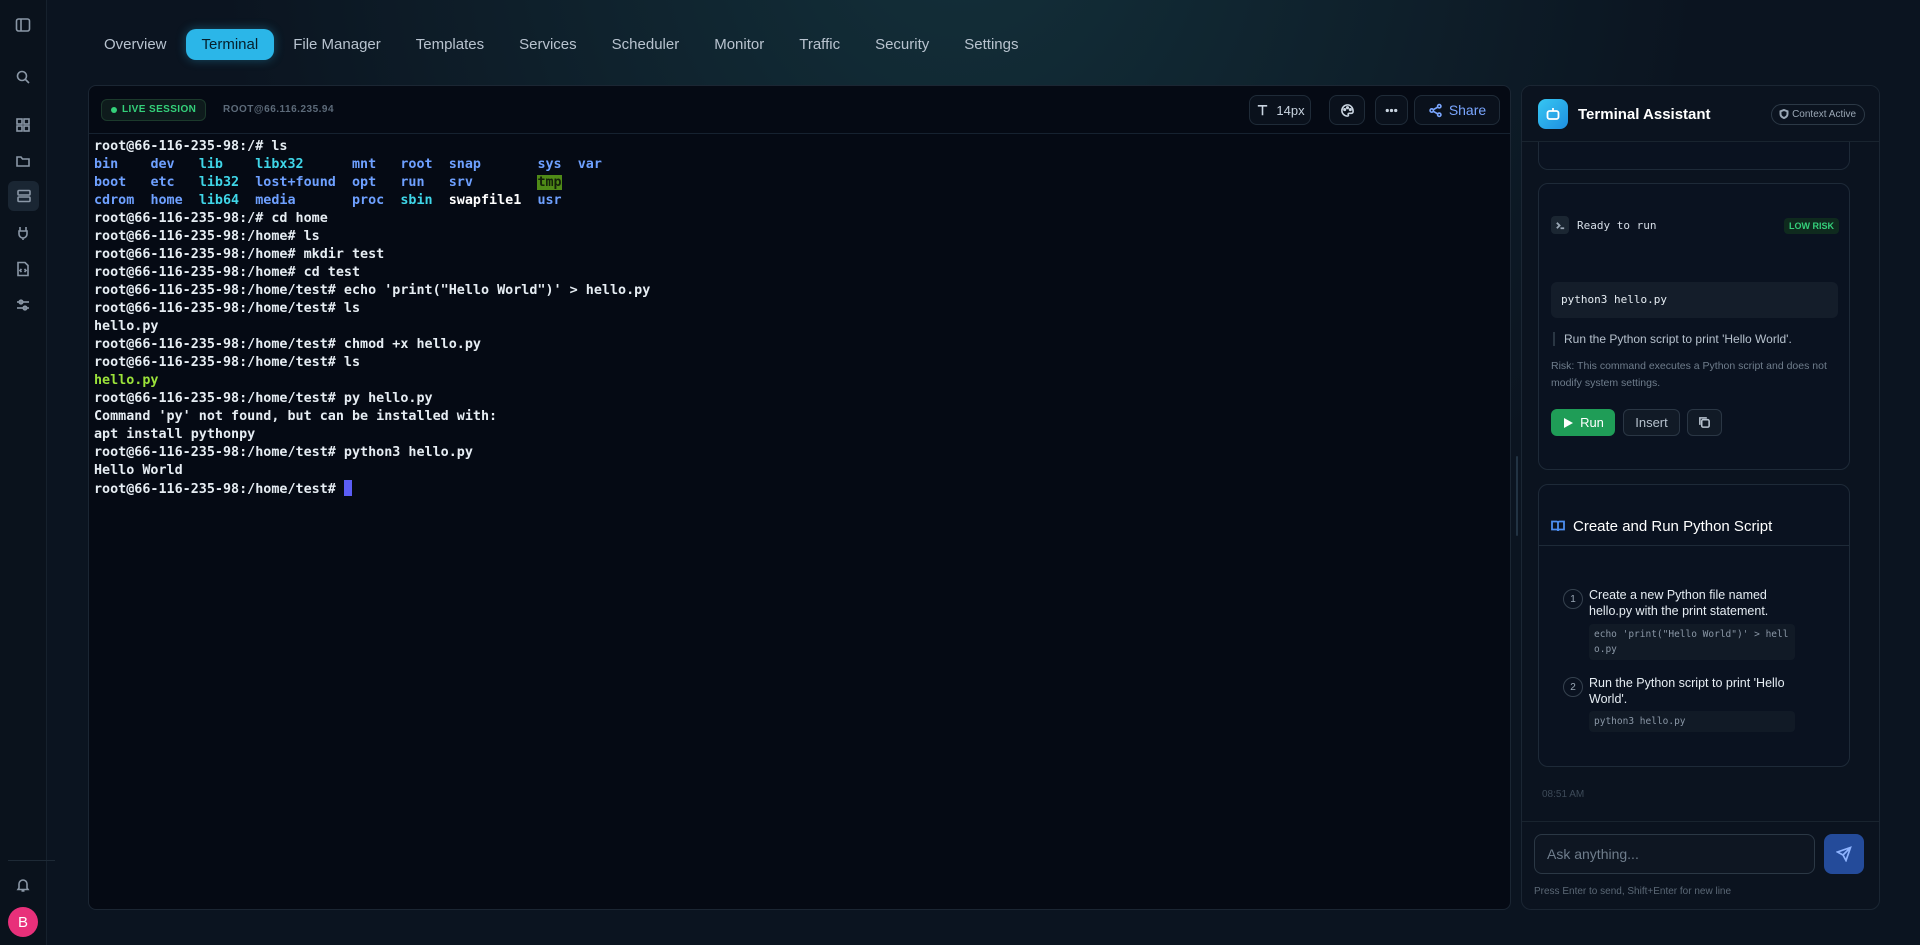 This screenshot has height=945, width=1920. I want to click on more-options-button, so click(1391, 110).